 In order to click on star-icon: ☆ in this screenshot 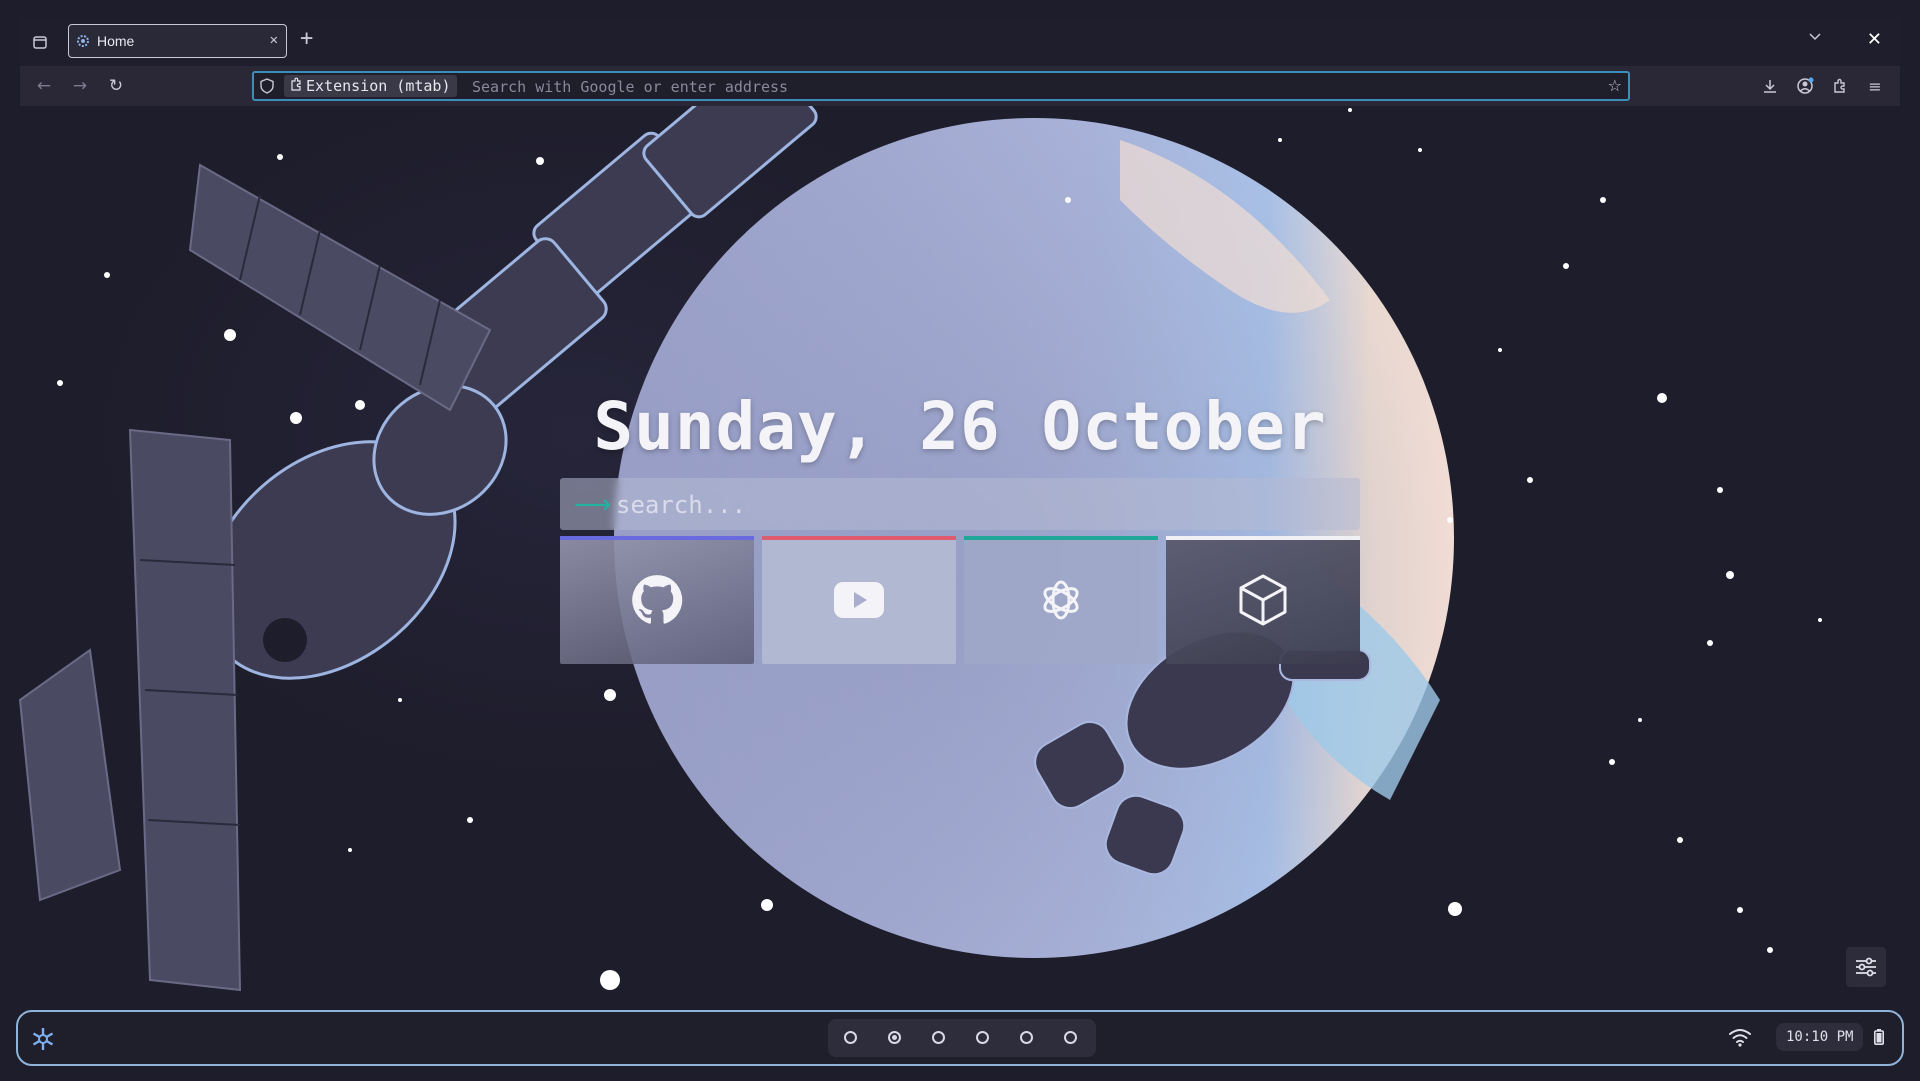, I will do `click(1615, 85)`.